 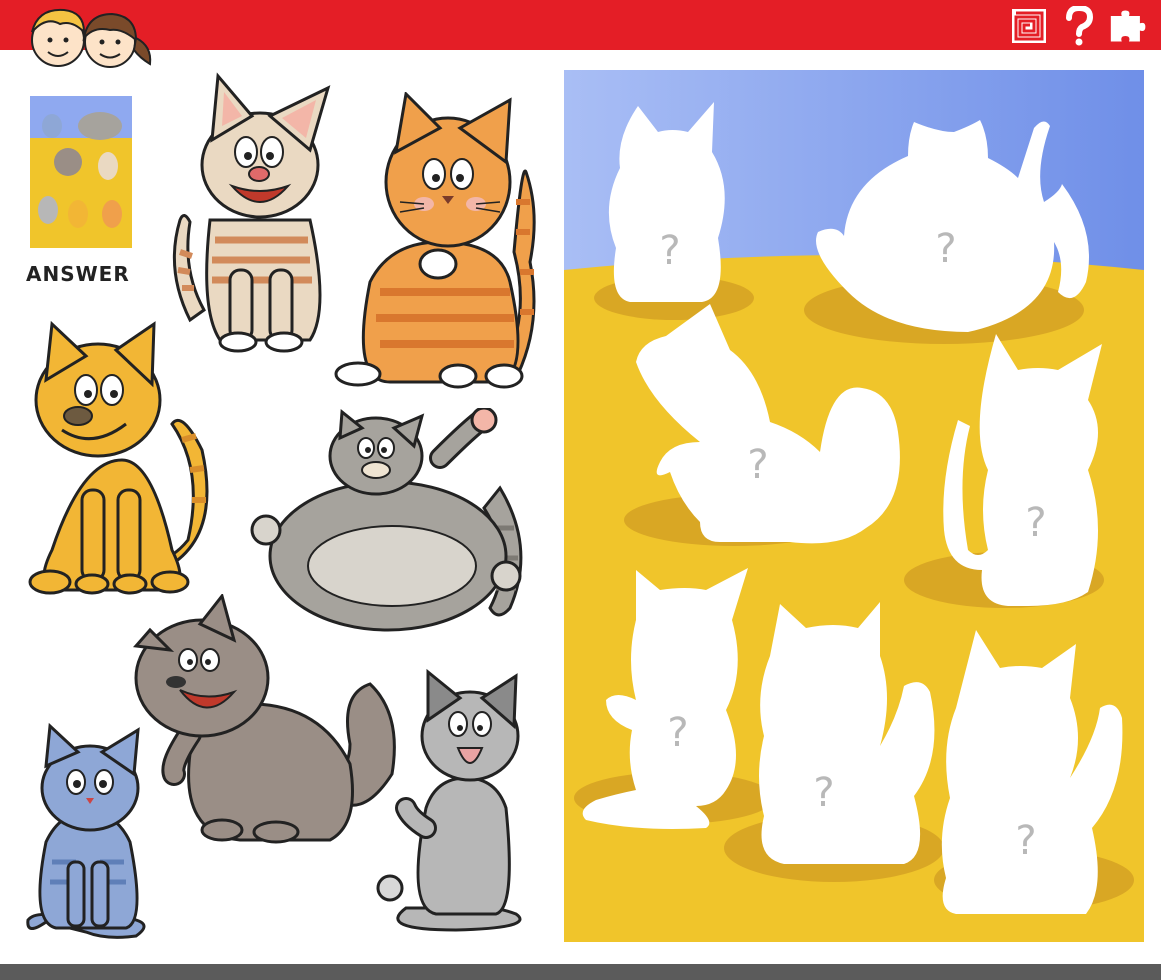 I want to click on header-bar, so click(x=580, y=25).